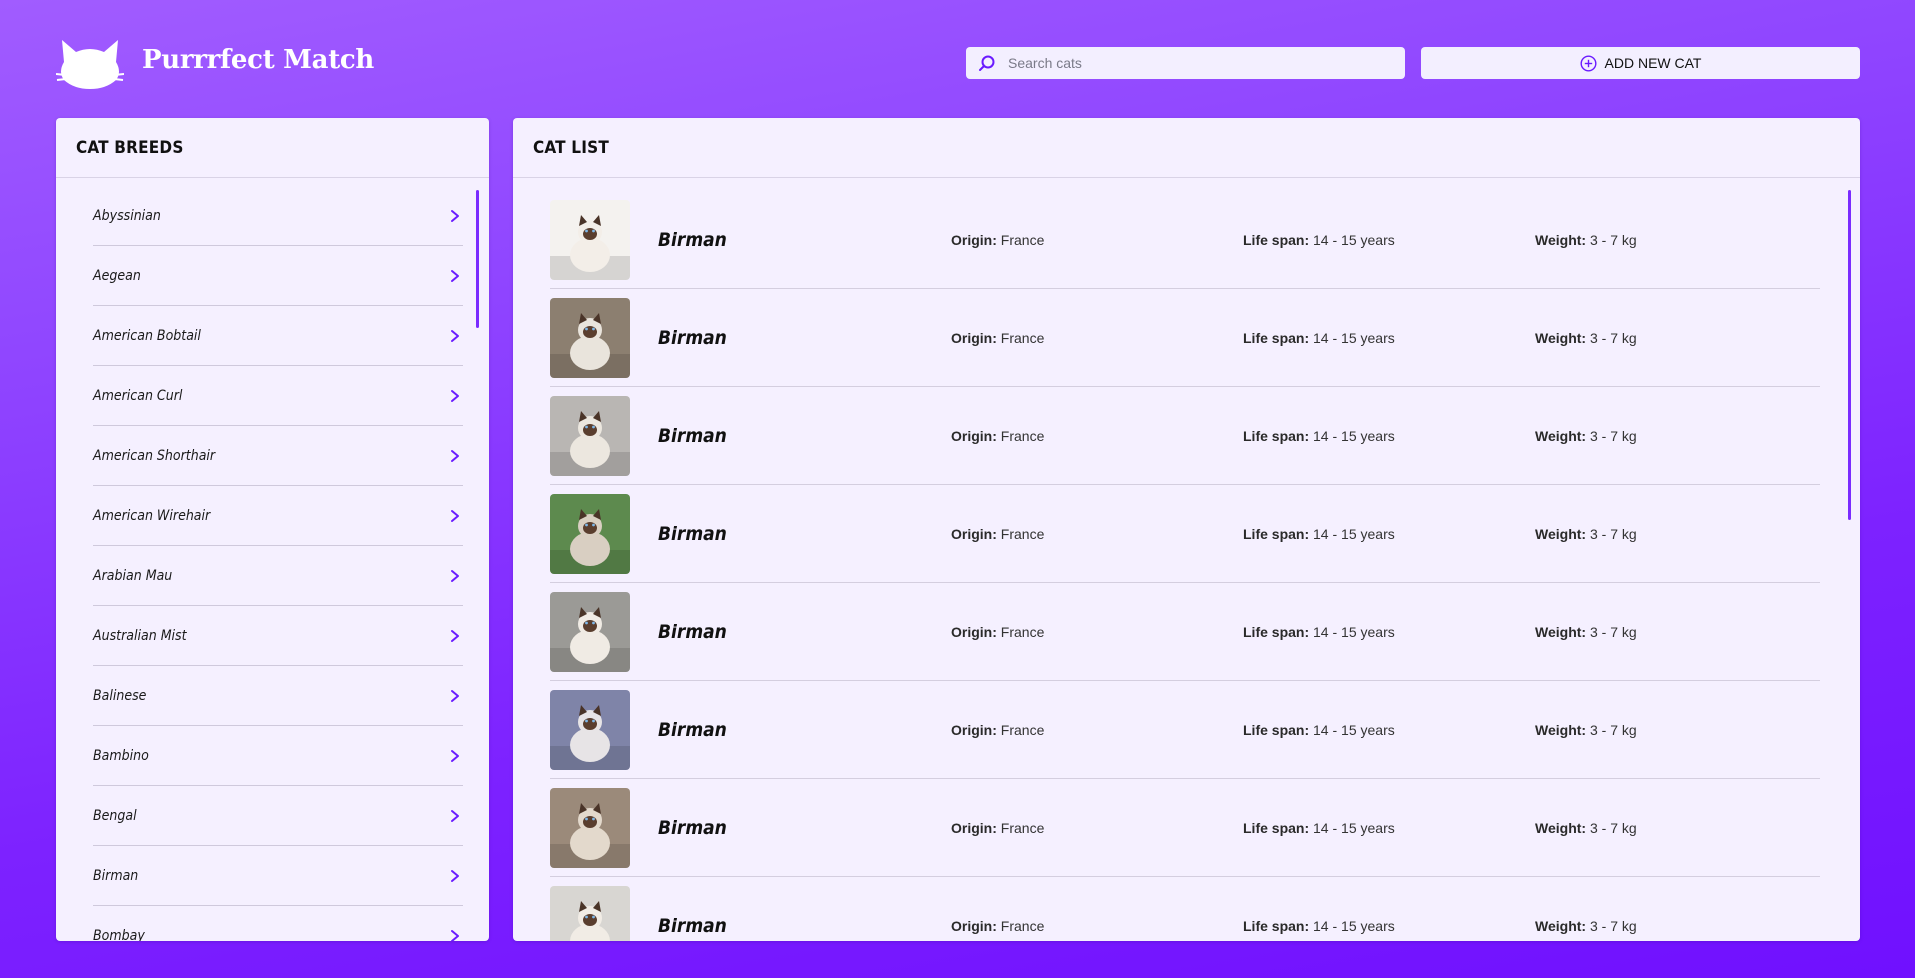  I want to click on breed-label: American Shorthair, so click(154, 455).